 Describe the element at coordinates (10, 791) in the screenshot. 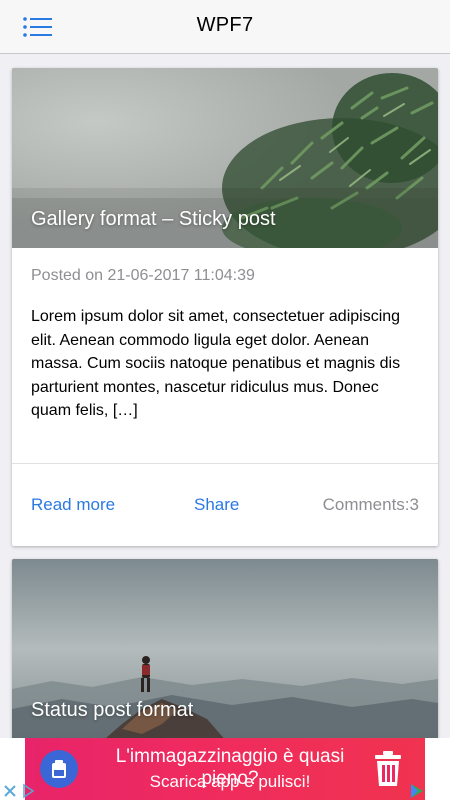

I see `close-ad-icon` at that location.